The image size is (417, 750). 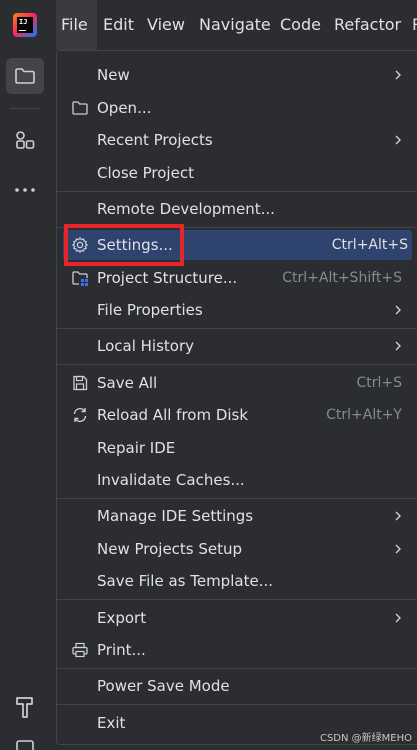 I want to click on menu-item-repair-ide: Repair IDE, so click(x=237, y=448).